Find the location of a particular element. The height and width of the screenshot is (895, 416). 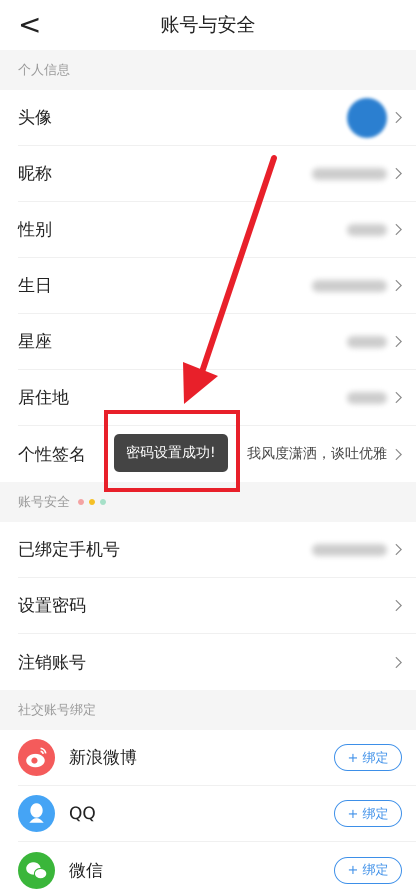

row-label: 头像 is located at coordinates (35, 118).